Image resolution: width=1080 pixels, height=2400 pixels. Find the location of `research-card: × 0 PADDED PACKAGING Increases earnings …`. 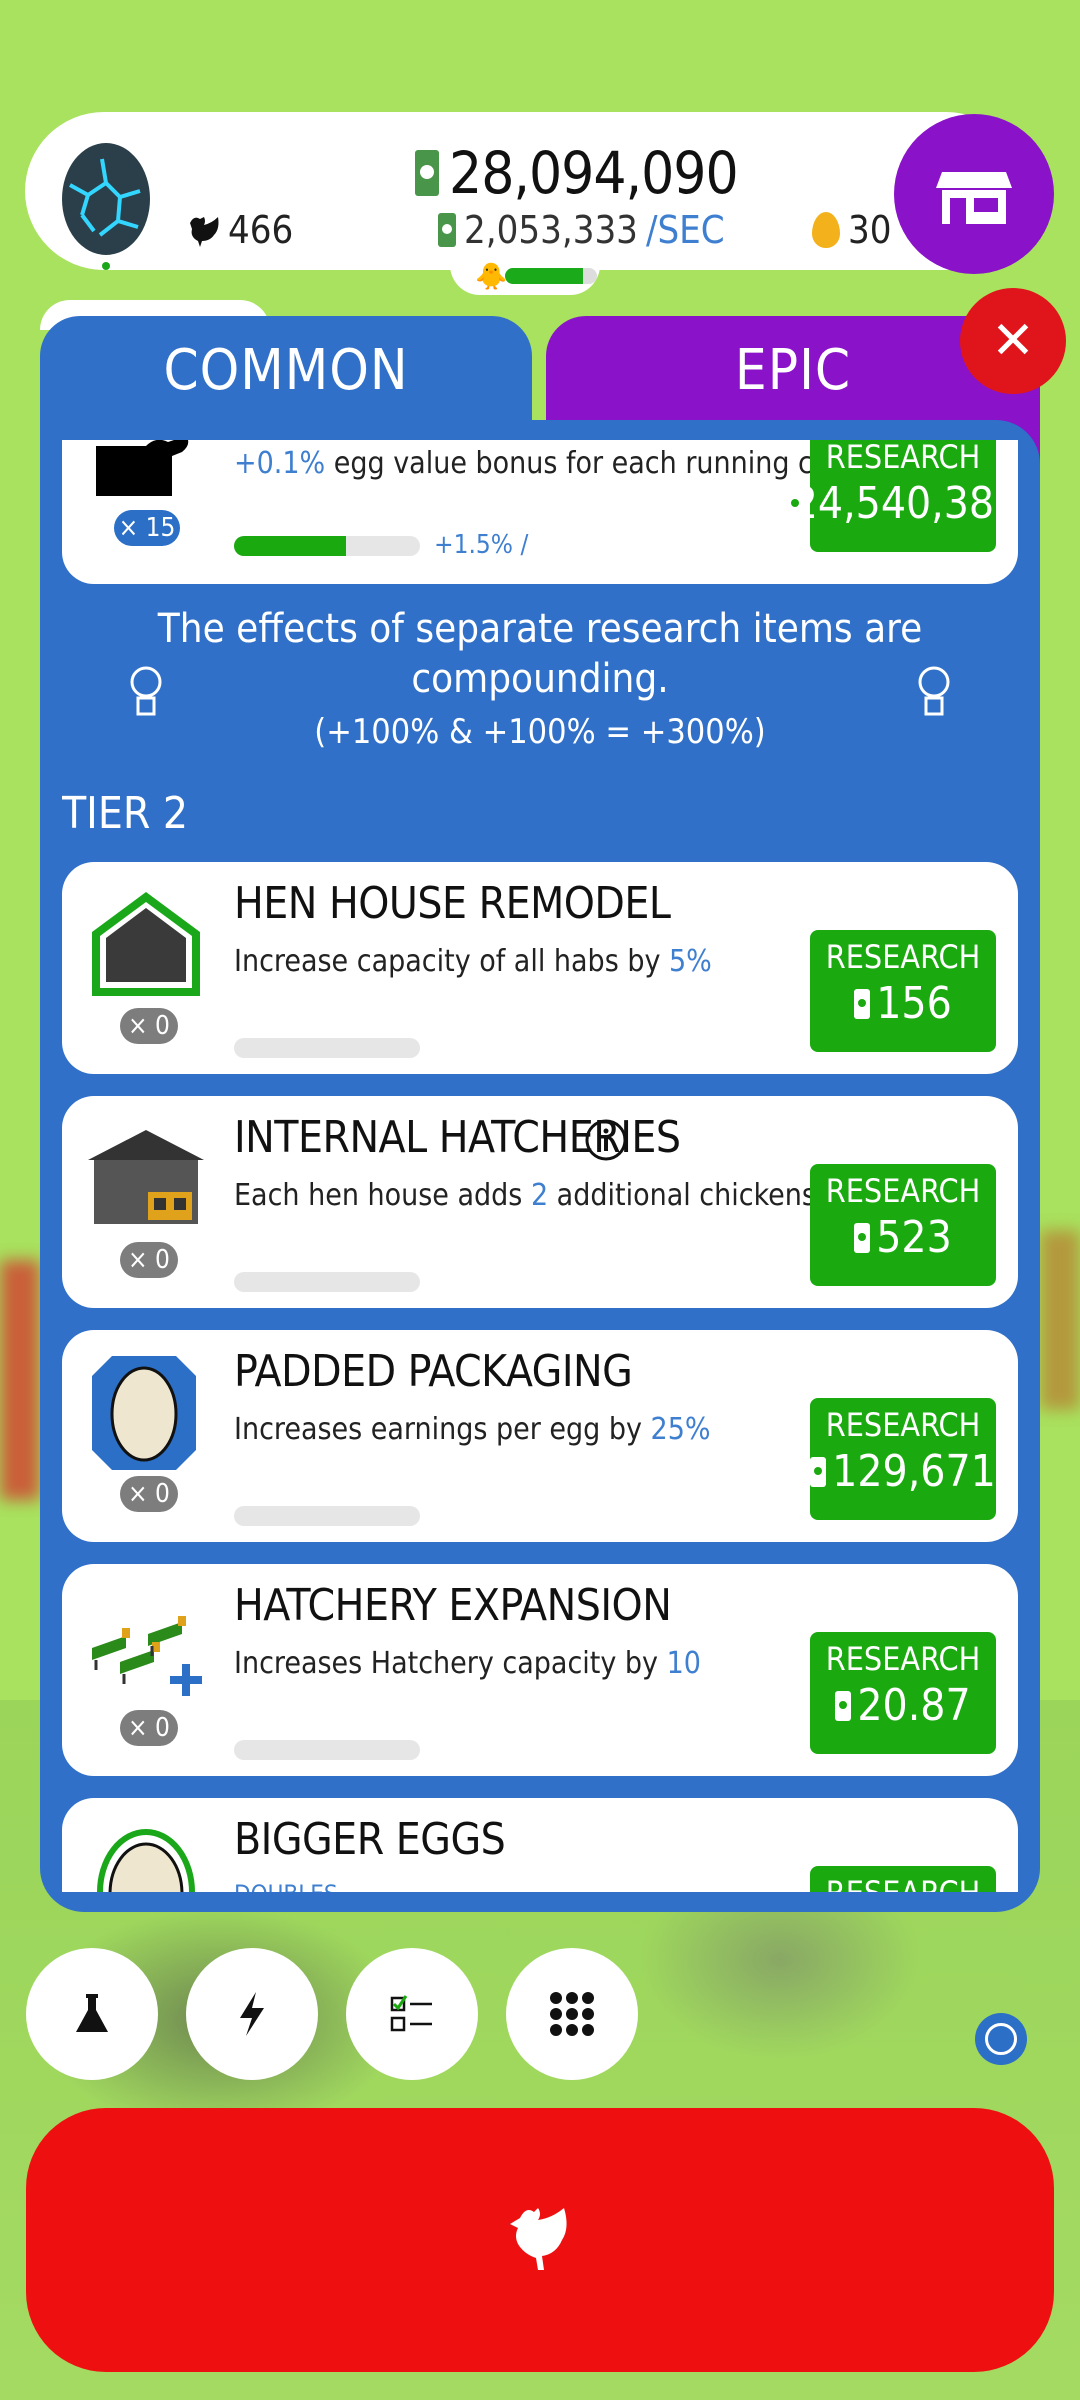

research-card: × 0 PADDED PACKAGING Increases earnings … is located at coordinates (540, 1436).